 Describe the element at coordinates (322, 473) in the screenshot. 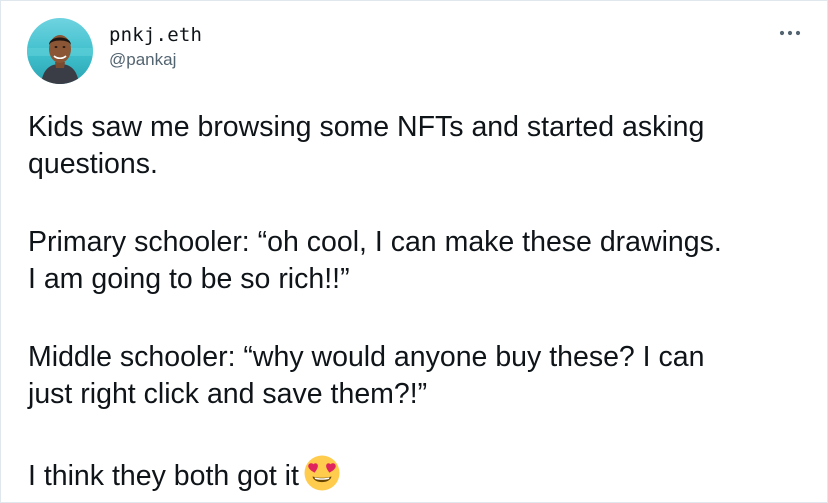

I see `heart-eyes-emoji-icon` at that location.